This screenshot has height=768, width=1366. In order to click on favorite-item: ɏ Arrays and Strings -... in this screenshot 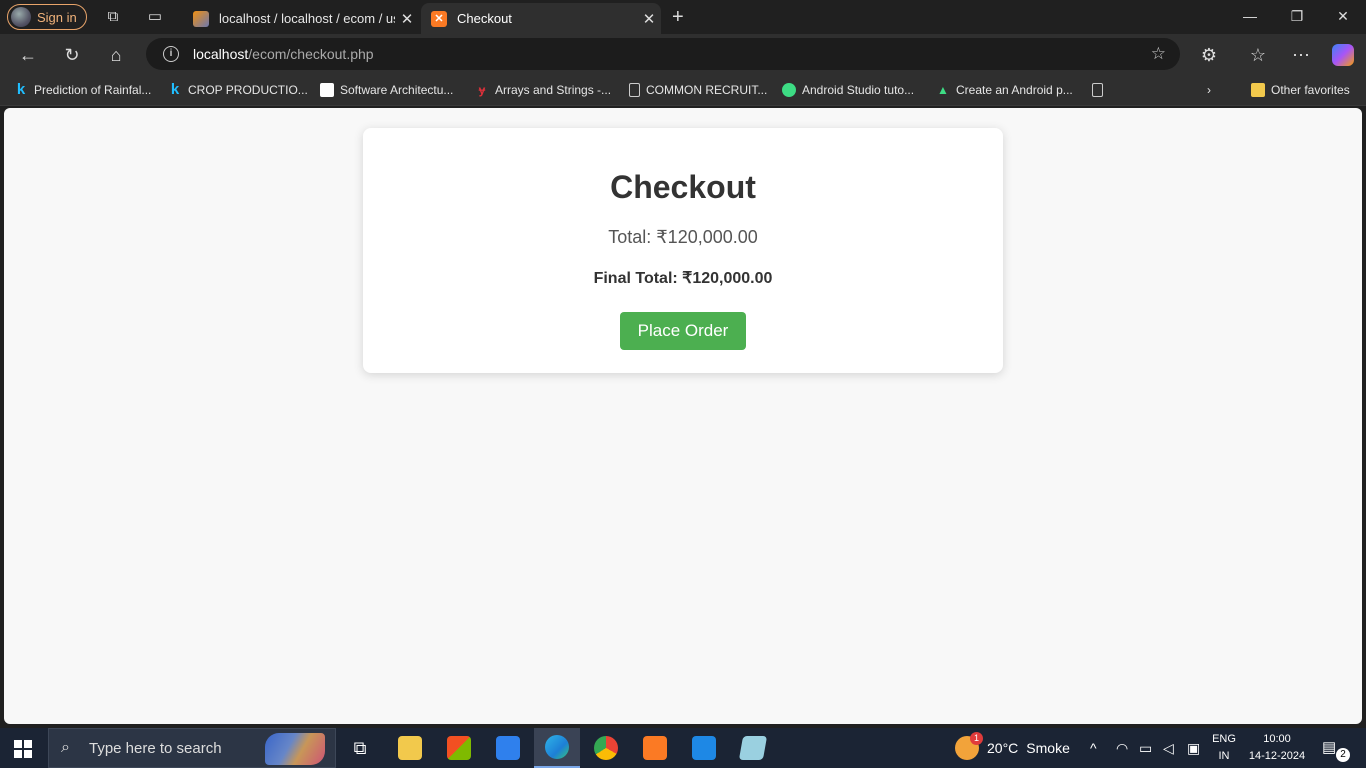, I will do `click(543, 90)`.